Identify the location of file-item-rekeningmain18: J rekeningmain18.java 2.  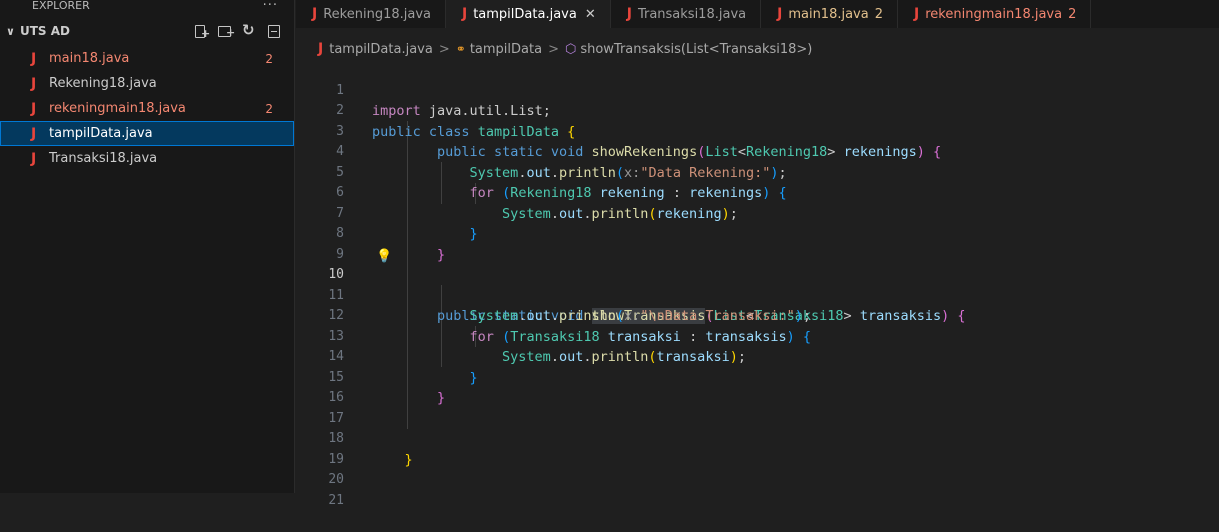
(147, 108).